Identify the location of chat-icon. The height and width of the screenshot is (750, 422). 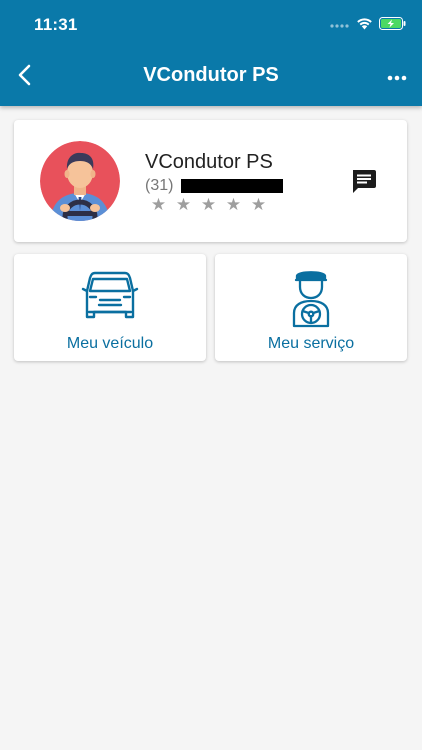
(363, 184).